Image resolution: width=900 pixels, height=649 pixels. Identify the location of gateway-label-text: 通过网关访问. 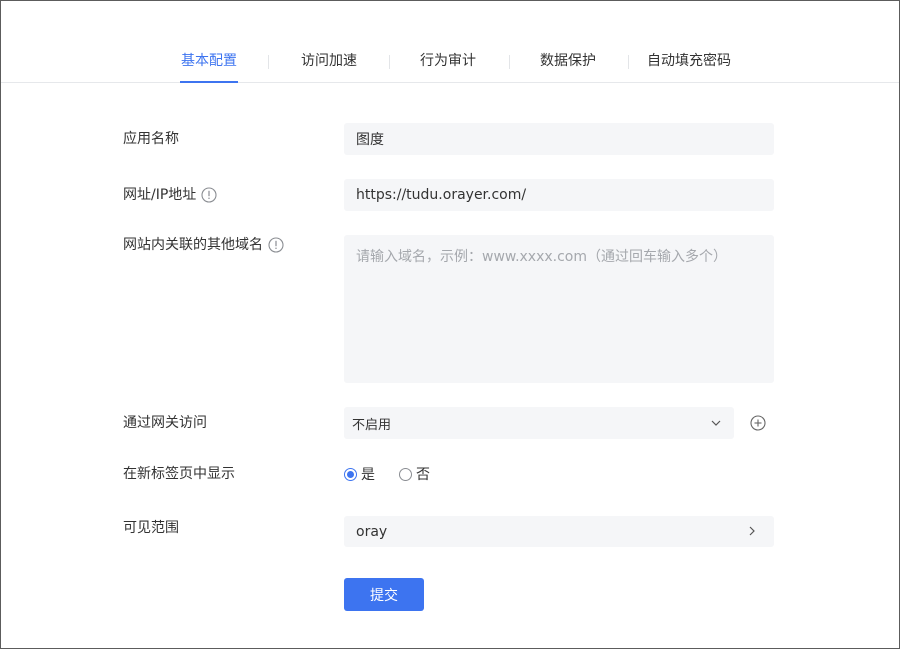
(165, 423).